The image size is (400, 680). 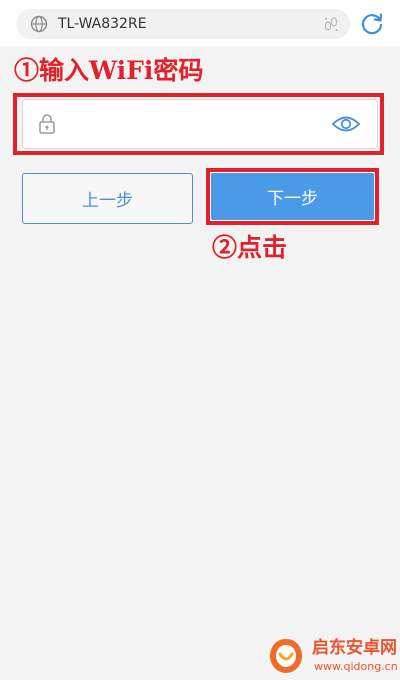 What do you see at coordinates (250, 247) in the screenshot?
I see `annotation-step-2: ②点击` at bounding box center [250, 247].